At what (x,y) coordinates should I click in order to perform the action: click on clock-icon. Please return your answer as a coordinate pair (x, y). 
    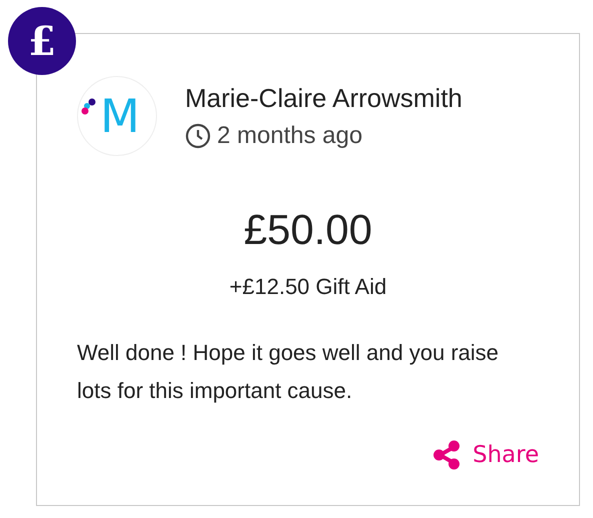
    Looking at the image, I should click on (198, 135).